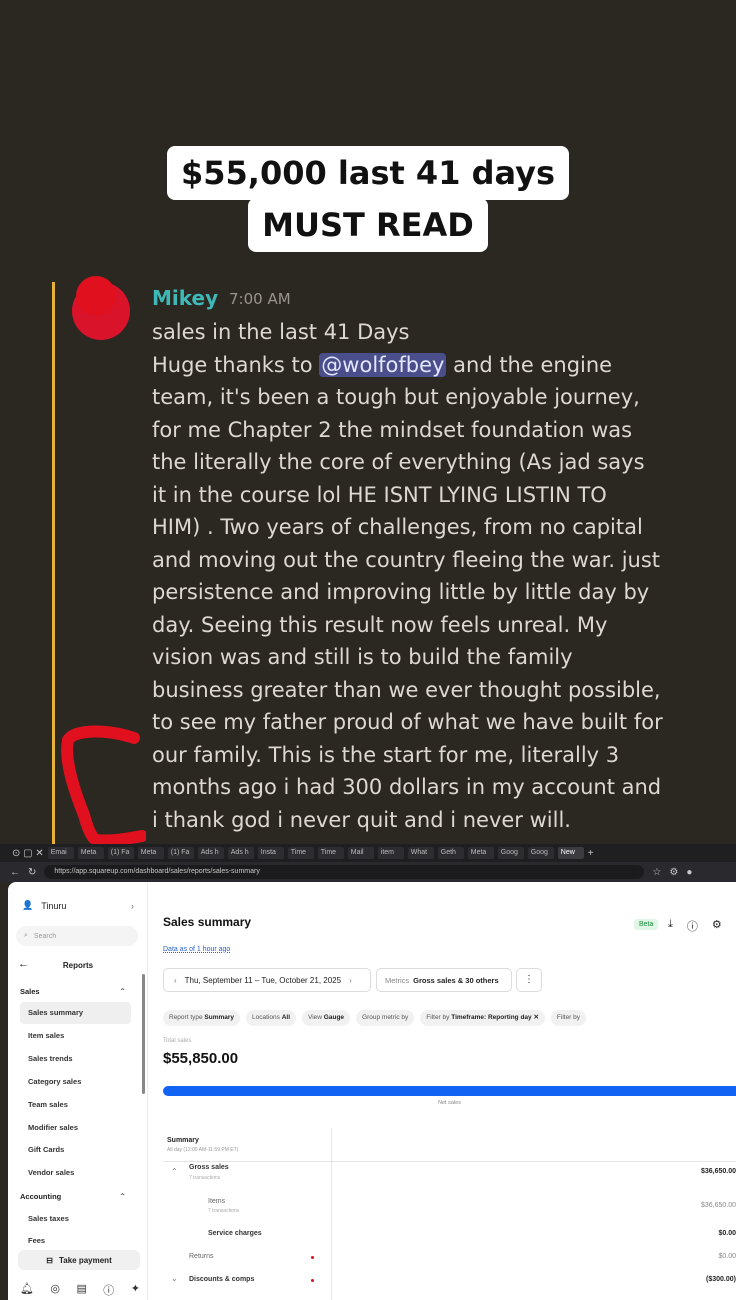  What do you see at coordinates (28, 853) in the screenshot?
I see `window-controls-icon: ⊙ ▢ ✕` at bounding box center [28, 853].